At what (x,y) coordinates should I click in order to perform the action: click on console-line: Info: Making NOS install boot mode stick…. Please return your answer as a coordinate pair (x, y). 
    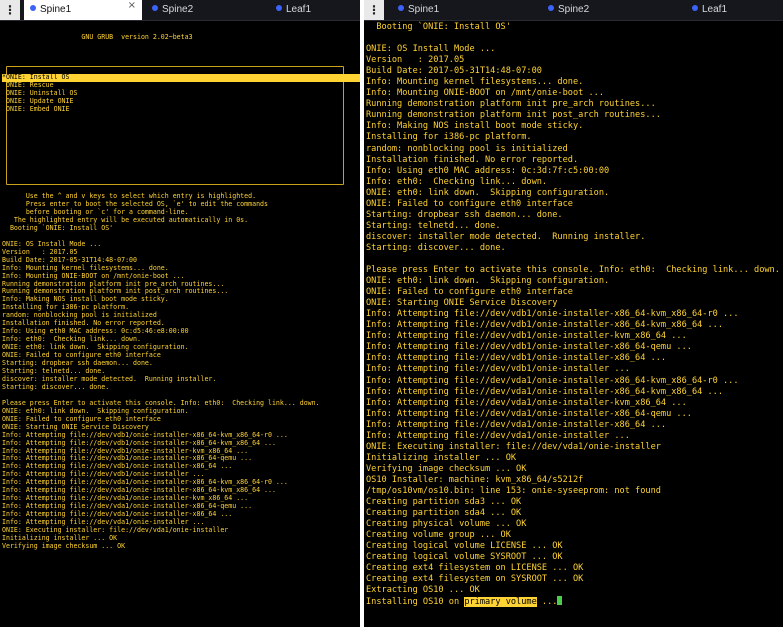
    Looking at the image, I should click on (475, 126).